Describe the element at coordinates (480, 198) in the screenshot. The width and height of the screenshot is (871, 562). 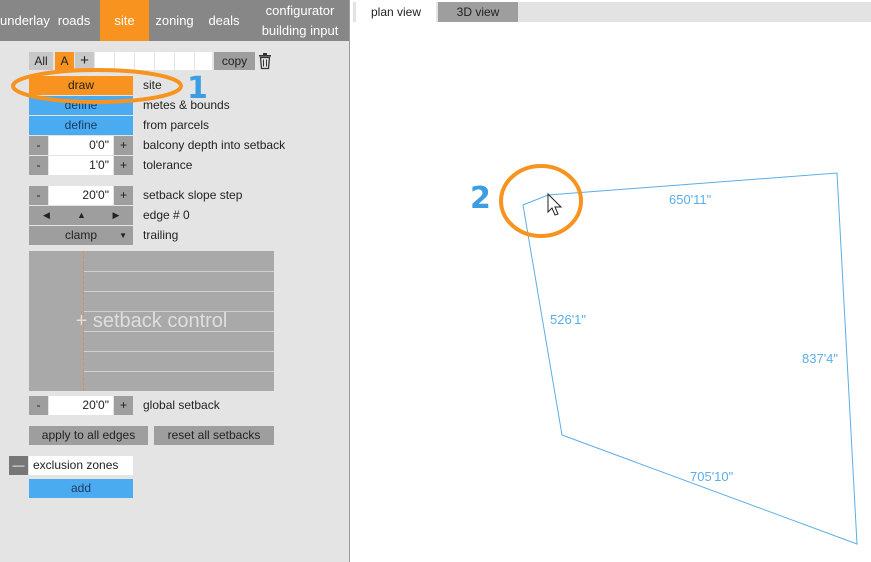
I see `step-2-marker: 2` at that location.